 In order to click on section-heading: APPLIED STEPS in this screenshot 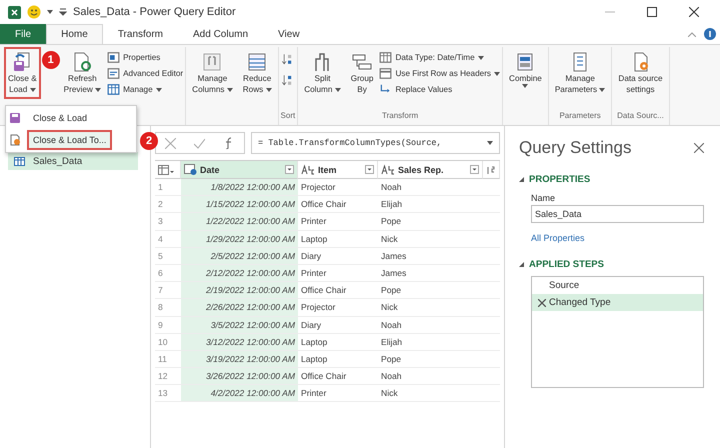, I will do `click(566, 264)`.